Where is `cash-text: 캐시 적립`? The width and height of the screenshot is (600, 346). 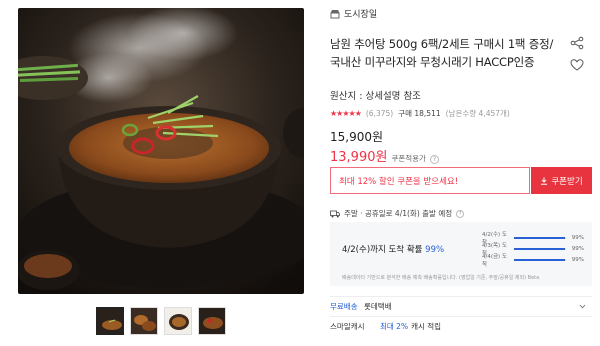 cash-text: 캐시 적립 is located at coordinates (426, 326).